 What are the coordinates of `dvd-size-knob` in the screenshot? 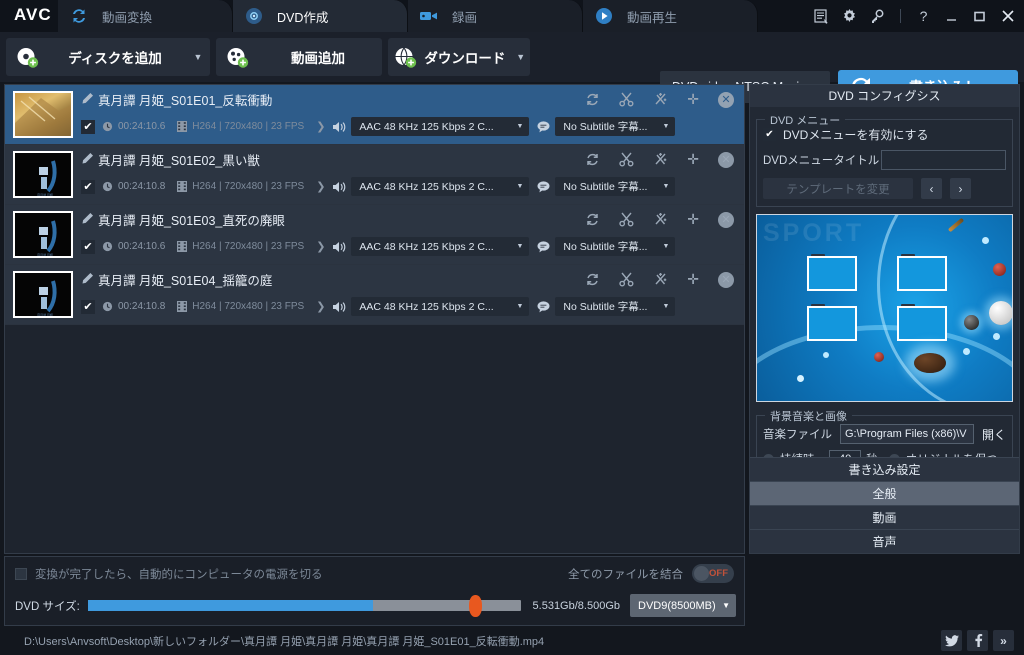 It's located at (475, 606).